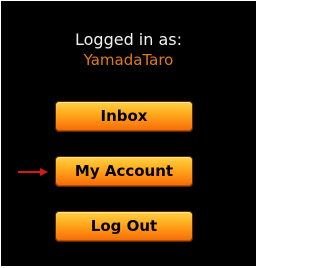 The height and width of the screenshot is (268, 320). I want to click on log-out-button: Log Out, so click(124, 226).